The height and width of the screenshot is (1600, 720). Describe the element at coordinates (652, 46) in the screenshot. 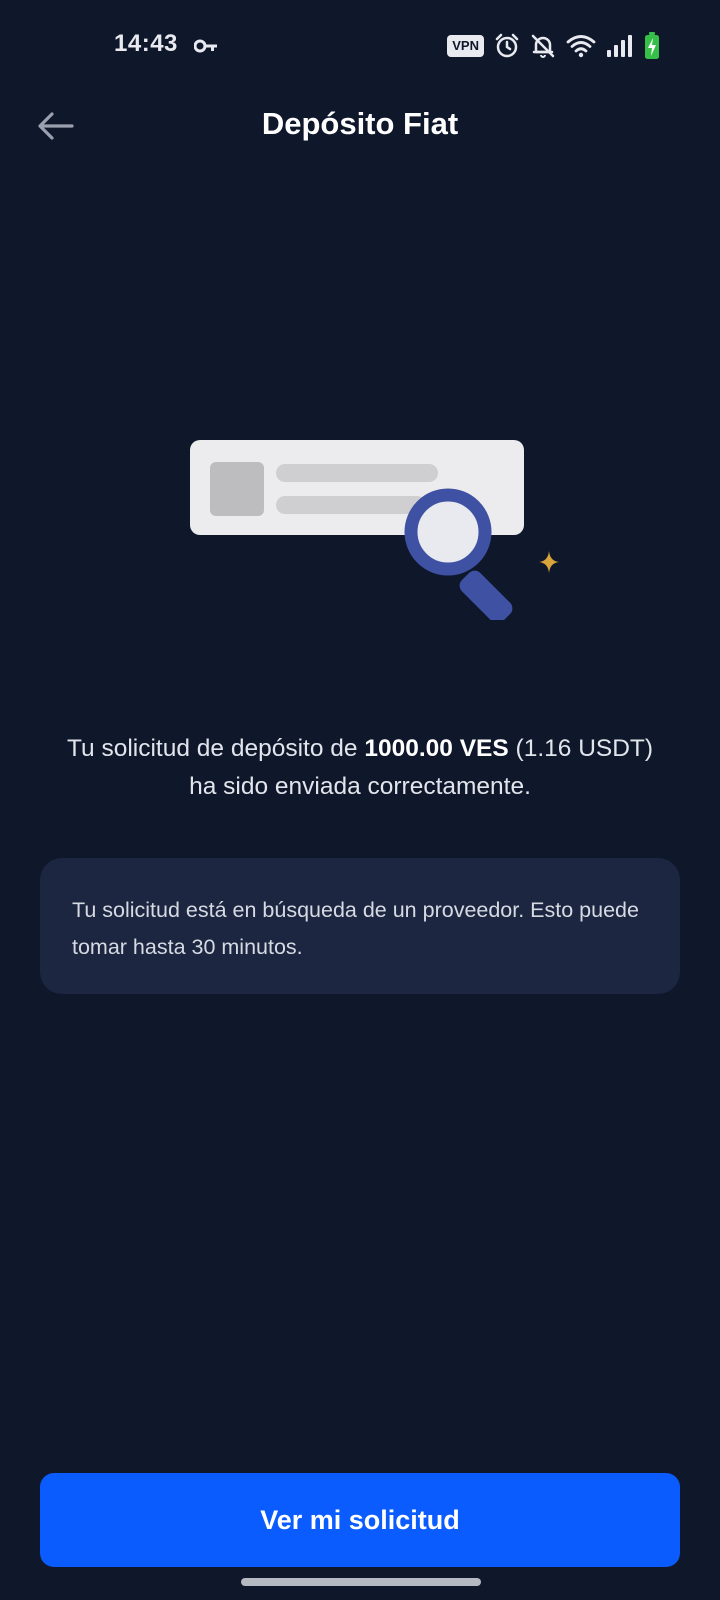

I see `battery-charging-icon` at that location.